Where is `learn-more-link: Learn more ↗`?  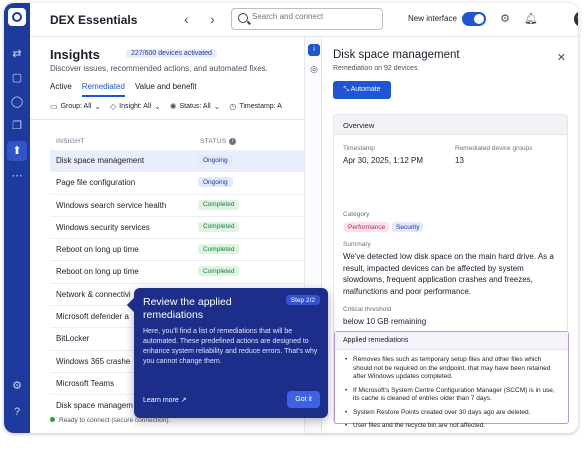
learn-more-link: Learn more ↗ is located at coordinates (165, 400).